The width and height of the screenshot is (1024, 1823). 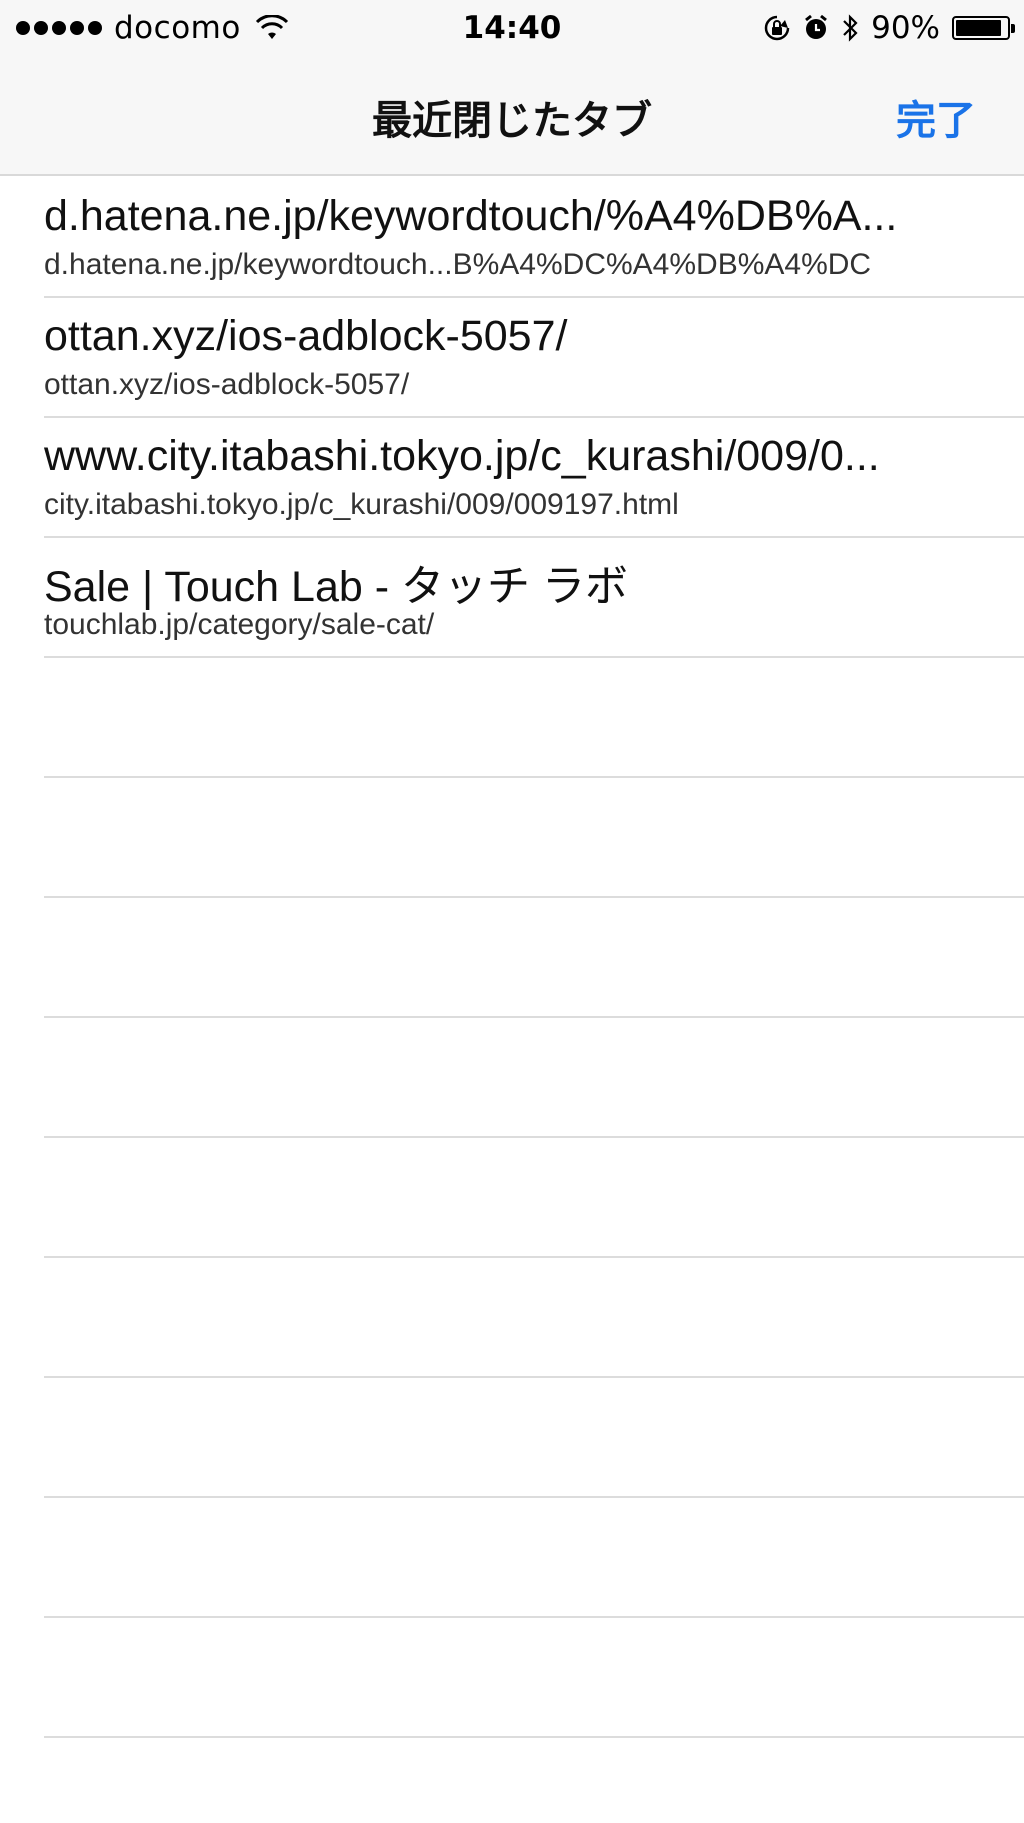 I want to click on done-button: 完了, so click(x=936, y=117).